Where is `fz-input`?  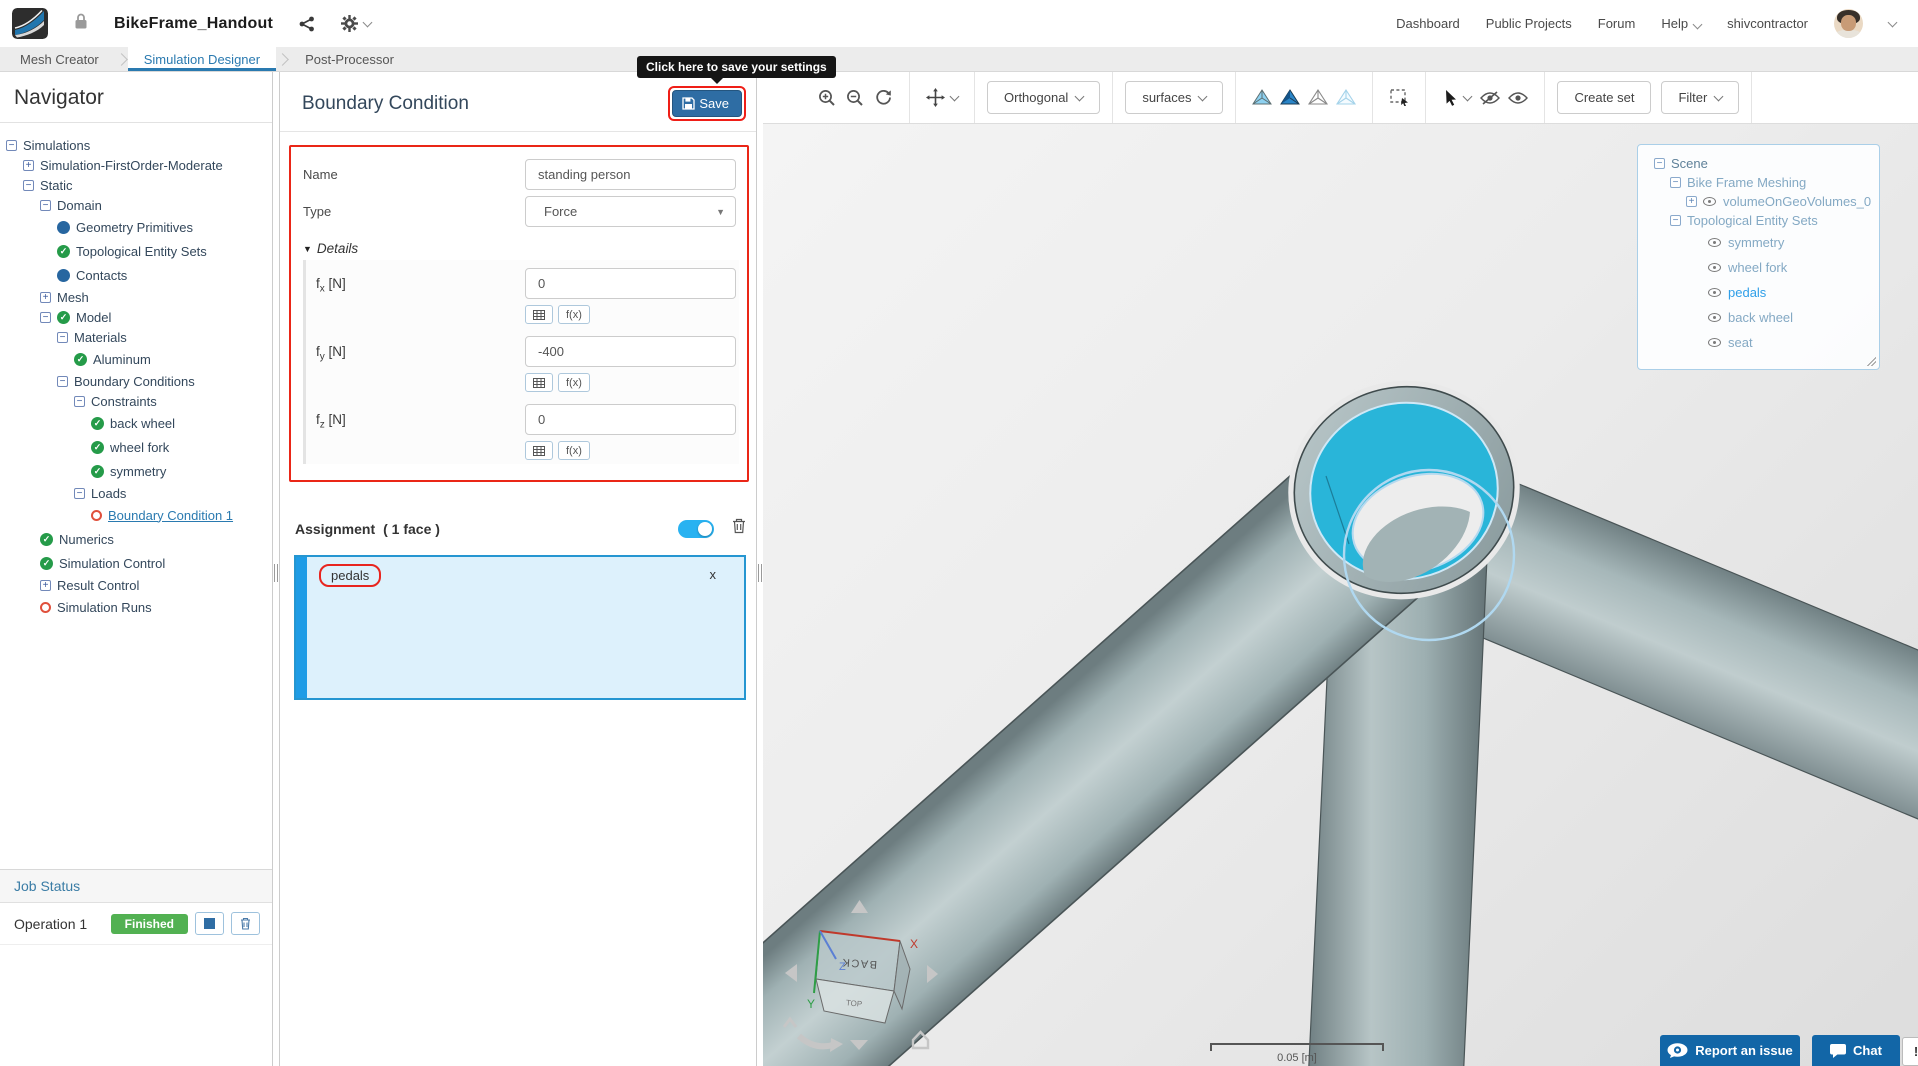
fz-input is located at coordinates (630, 419).